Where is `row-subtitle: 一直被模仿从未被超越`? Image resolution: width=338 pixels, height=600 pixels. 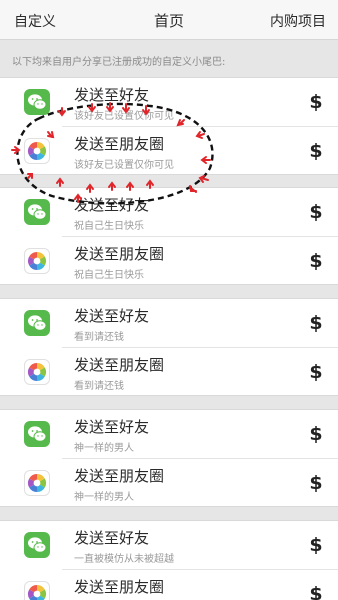 row-subtitle: 一直被模仿从未被超越 is located at coordinates (124, 559).